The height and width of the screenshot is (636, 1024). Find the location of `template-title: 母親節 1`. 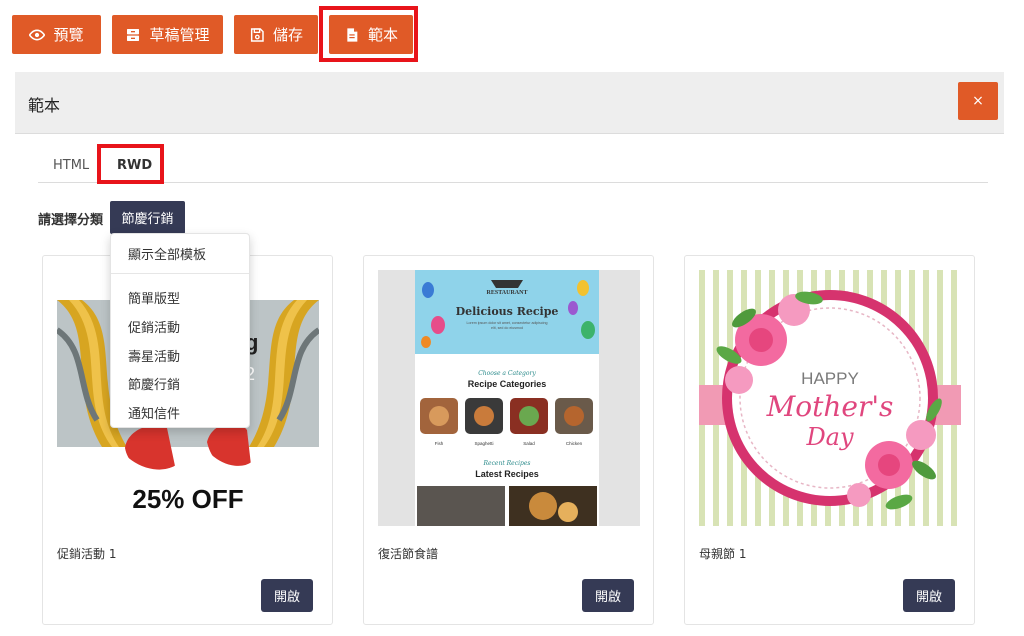

template-title: 母親節 1 is located at coordinates (723, 554).